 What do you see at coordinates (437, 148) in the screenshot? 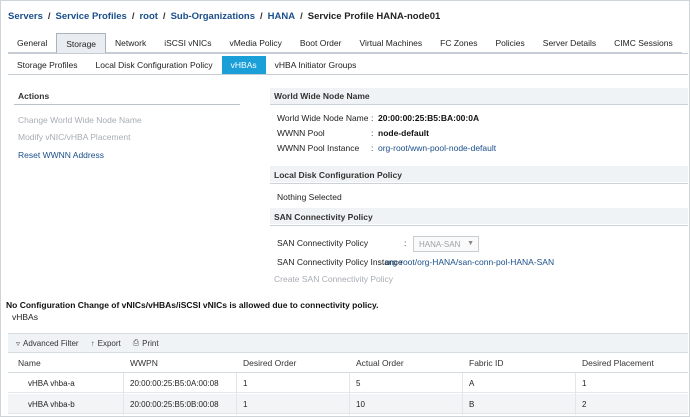
I see `wwnn-instance-link: org-root/wwn-pool-node-default` at bounding box center [437, 148].